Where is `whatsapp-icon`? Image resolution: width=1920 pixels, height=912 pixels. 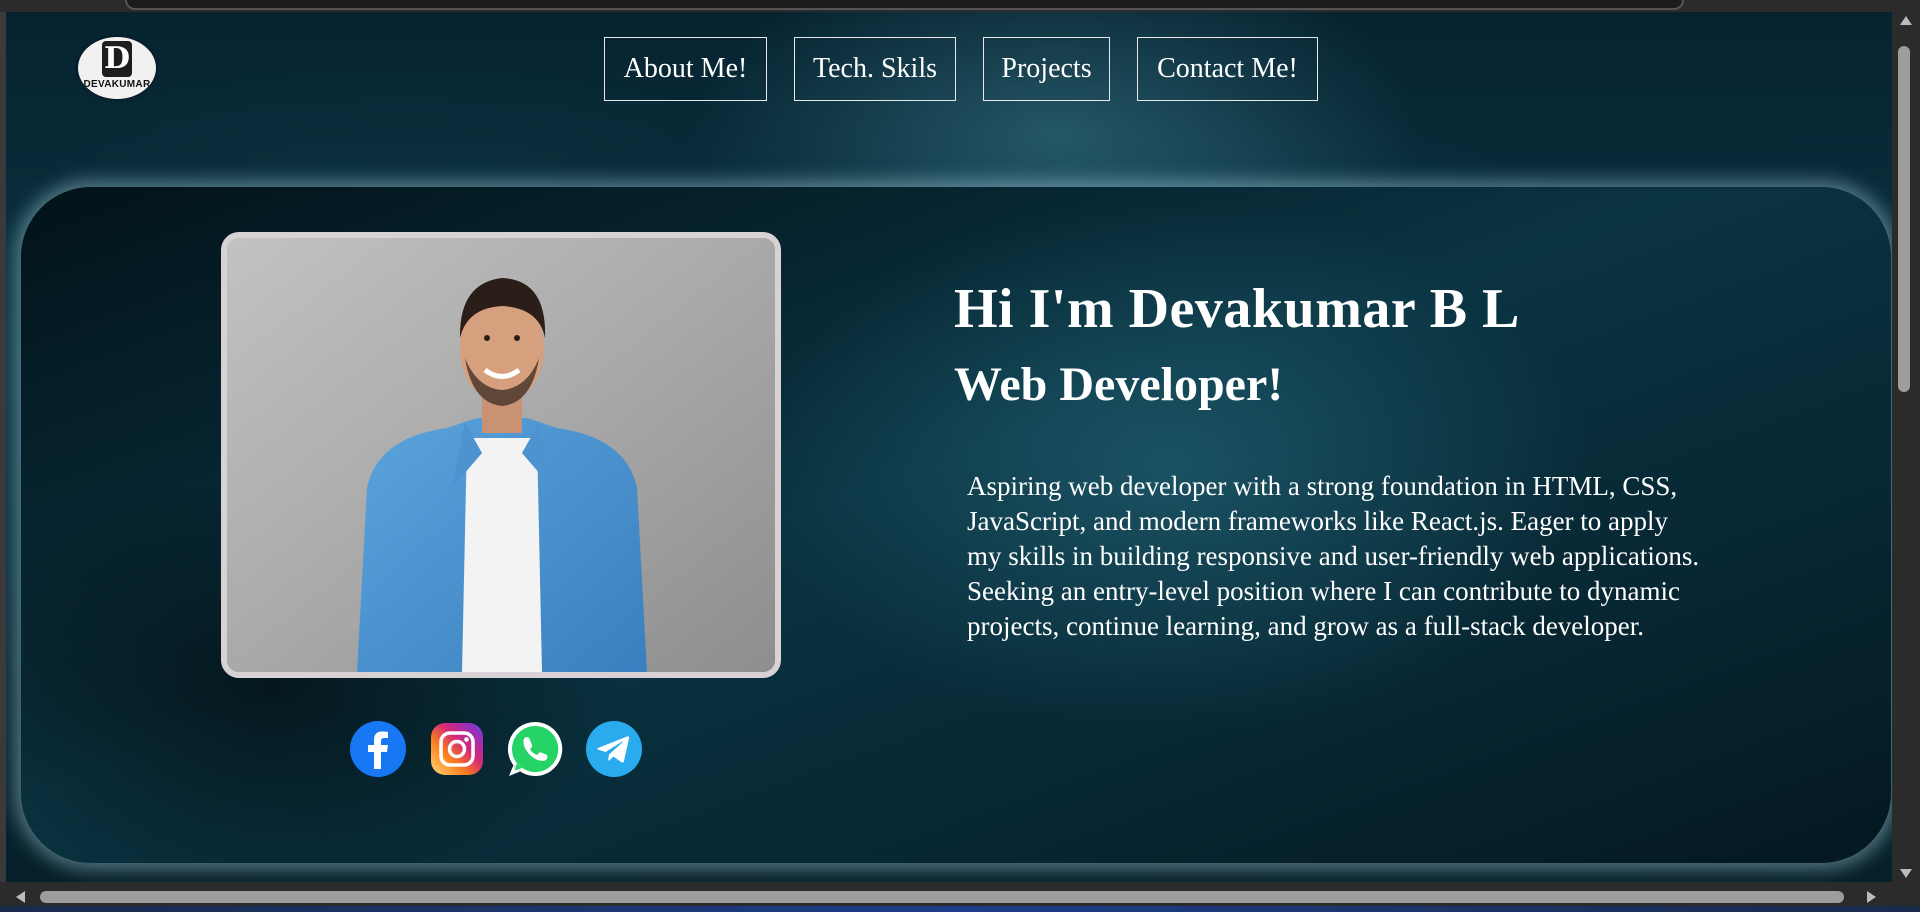
whatsapp-icon is located at coordinates (535, 749).